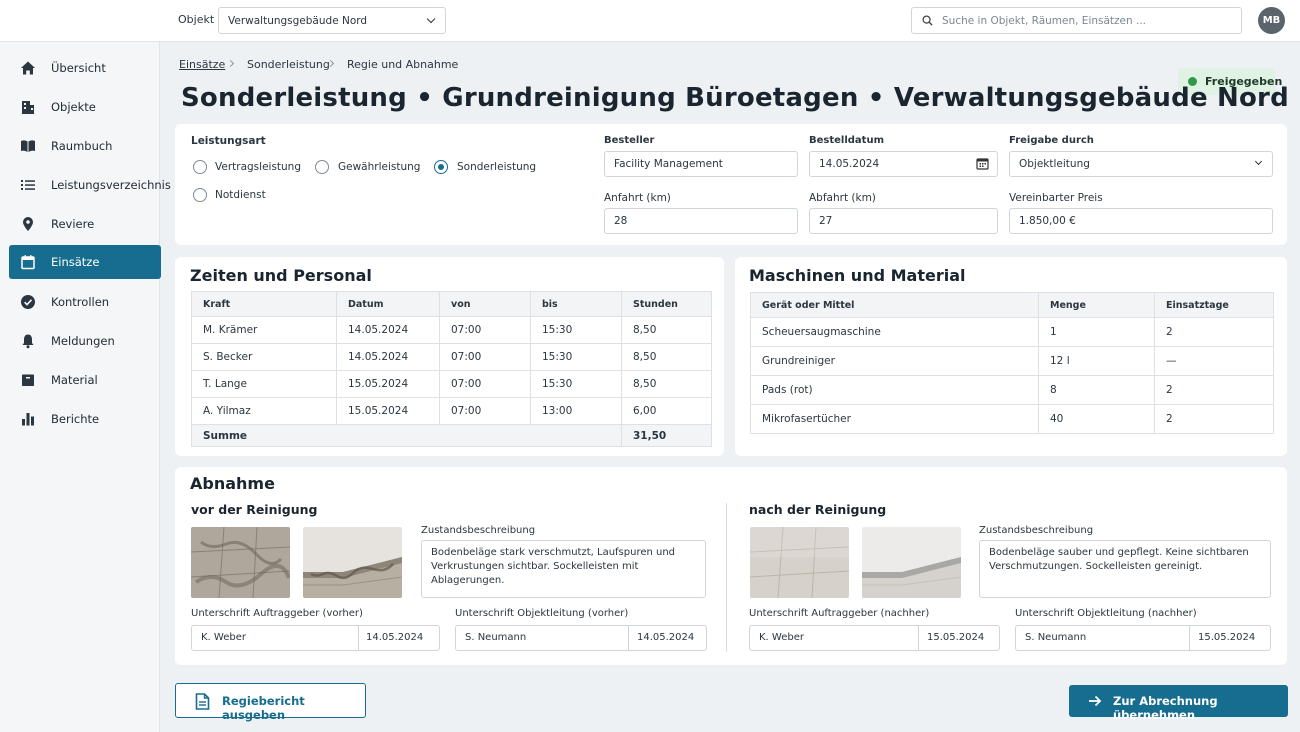  I want to click on breadcrumb-einsaetze: Einsätze, so click(202, 64).